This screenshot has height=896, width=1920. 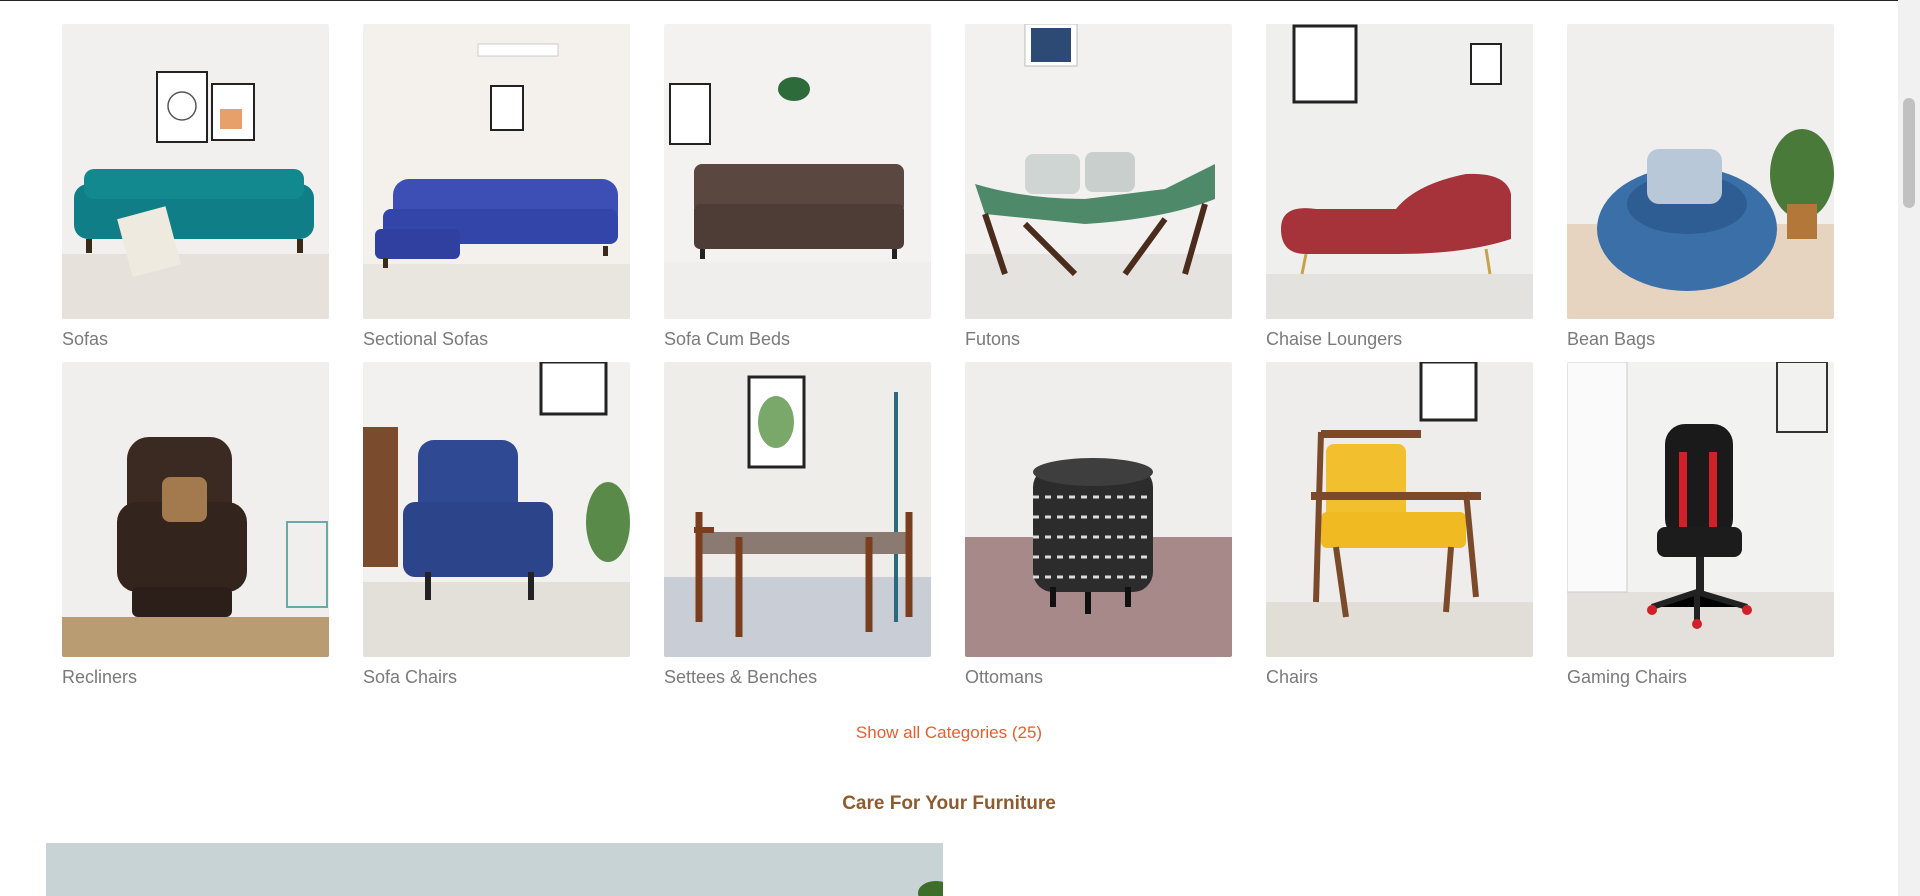 What do you see at coordinates (727, 339) in the screenshot?
I see `category-label: Sofa Cum Beds` at bounding box center [727, 339].